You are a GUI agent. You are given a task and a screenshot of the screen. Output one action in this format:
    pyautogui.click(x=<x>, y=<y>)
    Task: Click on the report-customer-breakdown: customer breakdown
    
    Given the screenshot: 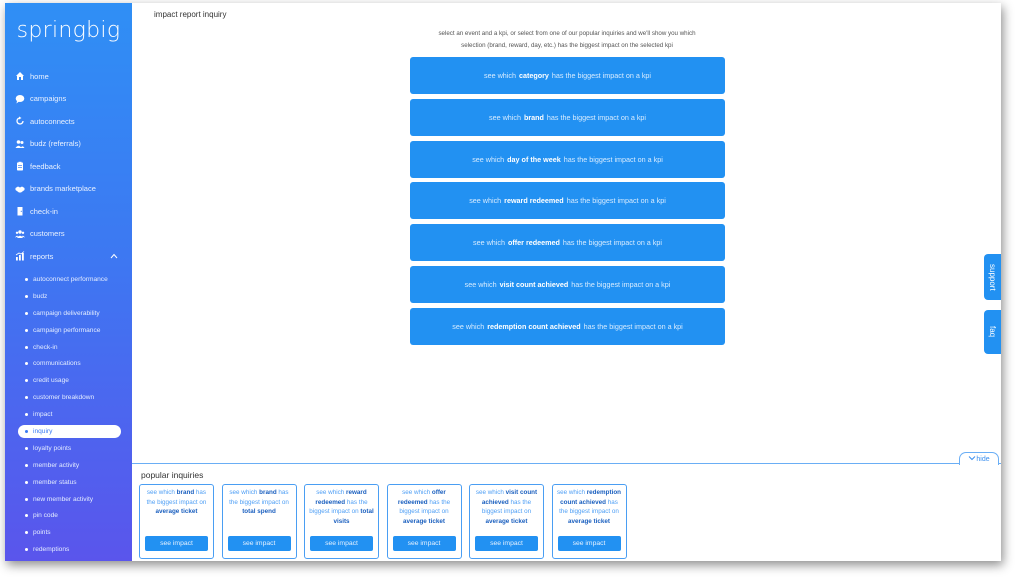 What is the action you would take?
    pyautogui.click(x=68, y=397)
    